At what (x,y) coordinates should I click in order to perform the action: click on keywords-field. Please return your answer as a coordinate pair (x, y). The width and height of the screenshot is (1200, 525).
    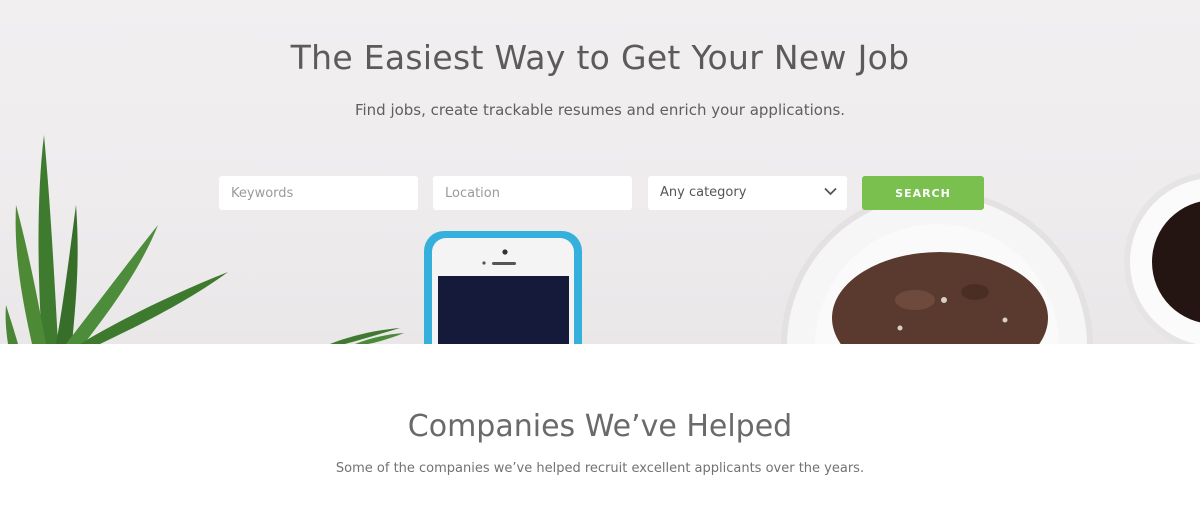
    Looking at the image, I should click on (318, 193).